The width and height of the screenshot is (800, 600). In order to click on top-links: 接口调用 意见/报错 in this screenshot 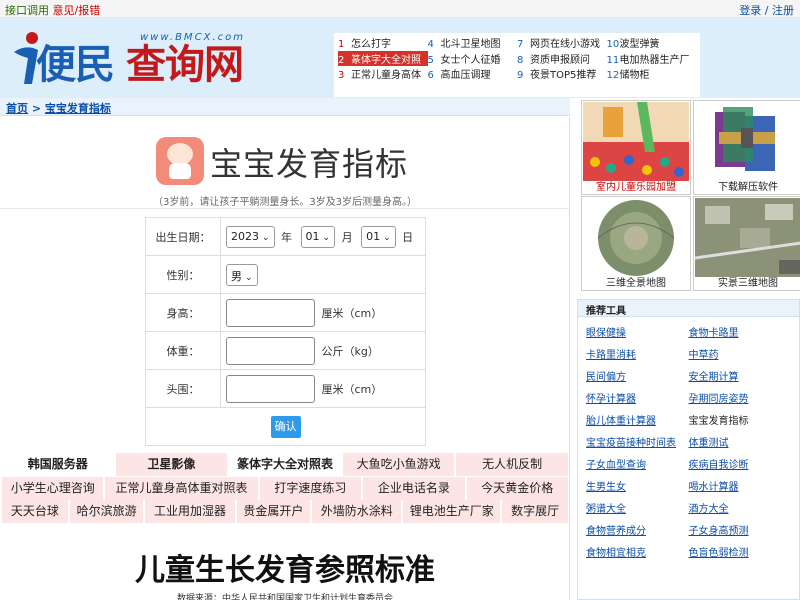, I will do `click(52, 10)`.